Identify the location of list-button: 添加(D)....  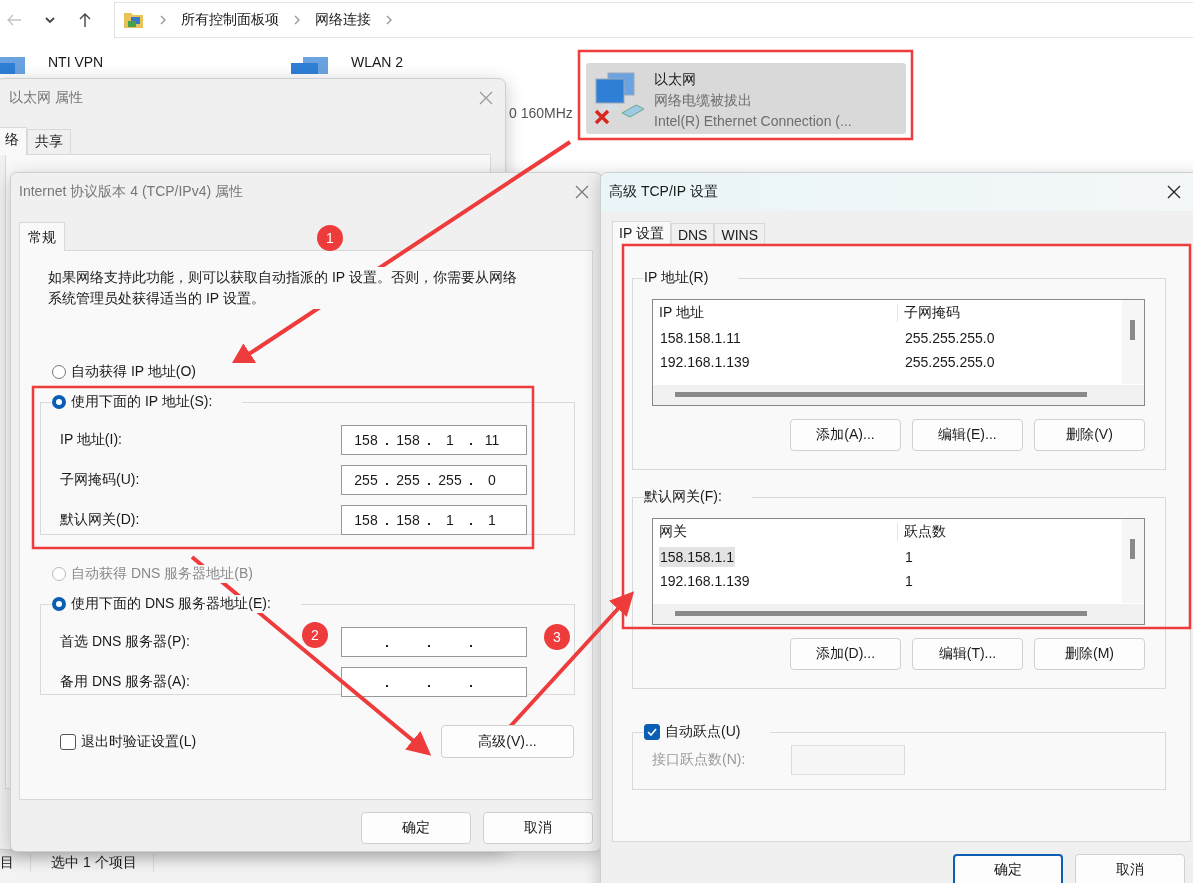
(845, 654).